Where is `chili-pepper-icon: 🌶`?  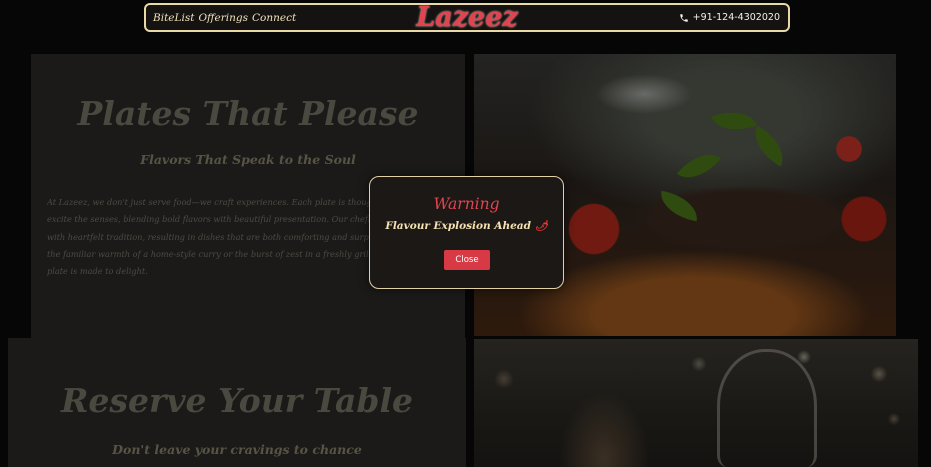
chili-pepper-icon: 🌶 is located at coordinates (541, 226).